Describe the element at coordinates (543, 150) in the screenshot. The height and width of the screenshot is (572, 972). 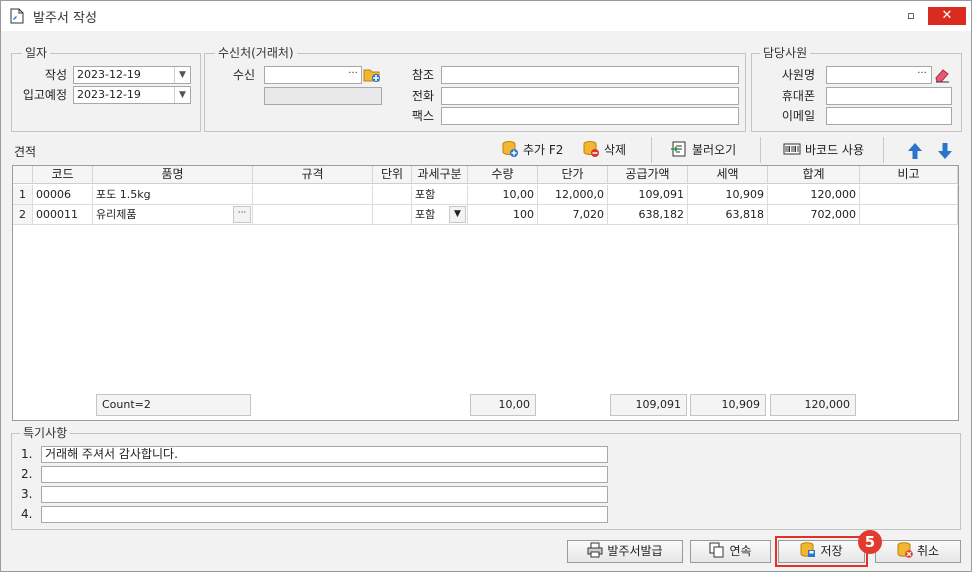
I see `add-row-label: 추가 F2` at that location.